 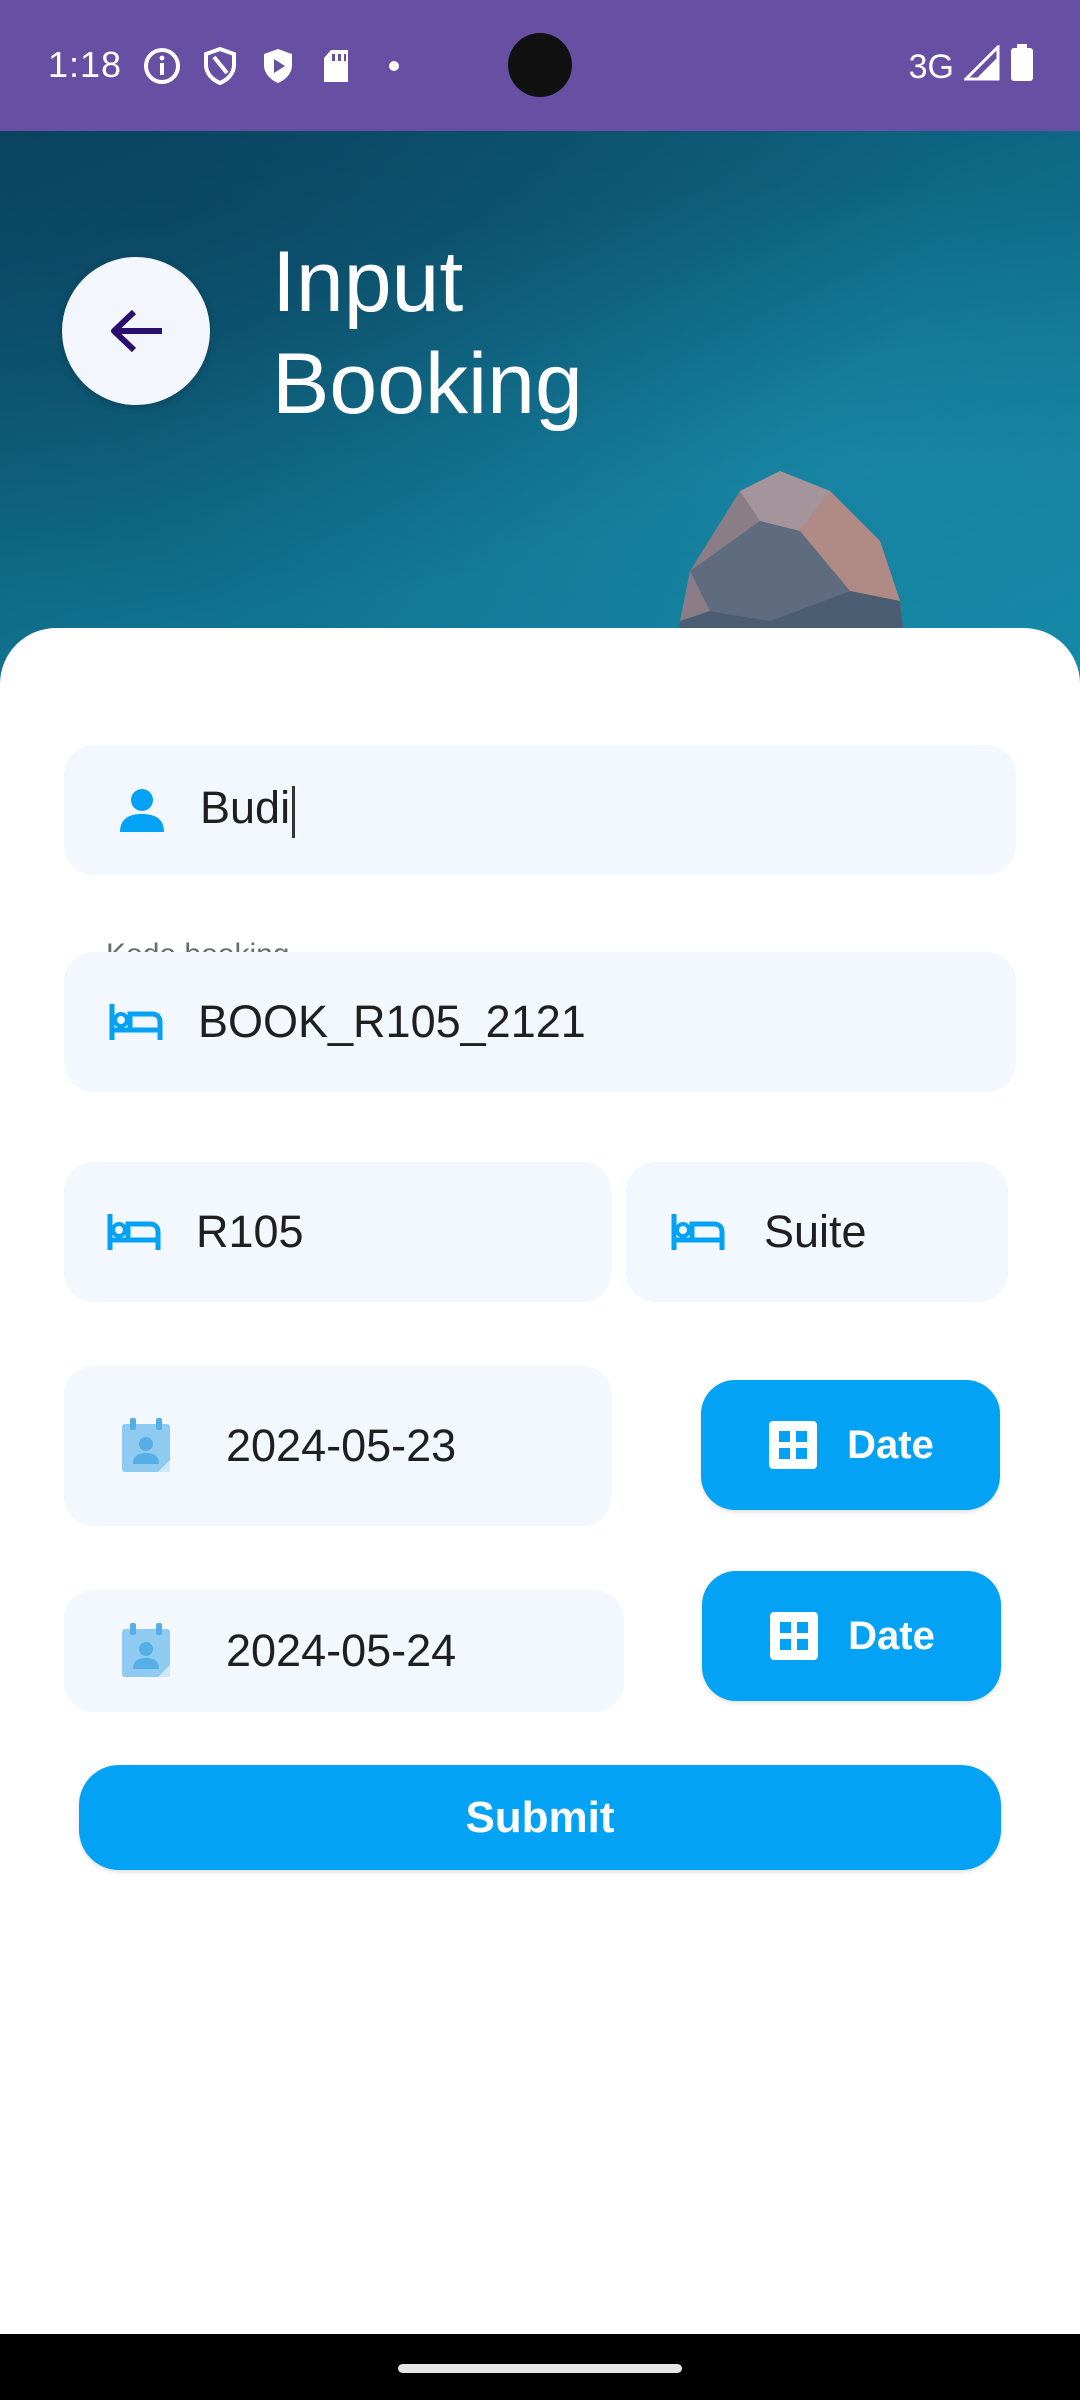 I want to click on back-button, so click(x=136, y=331).